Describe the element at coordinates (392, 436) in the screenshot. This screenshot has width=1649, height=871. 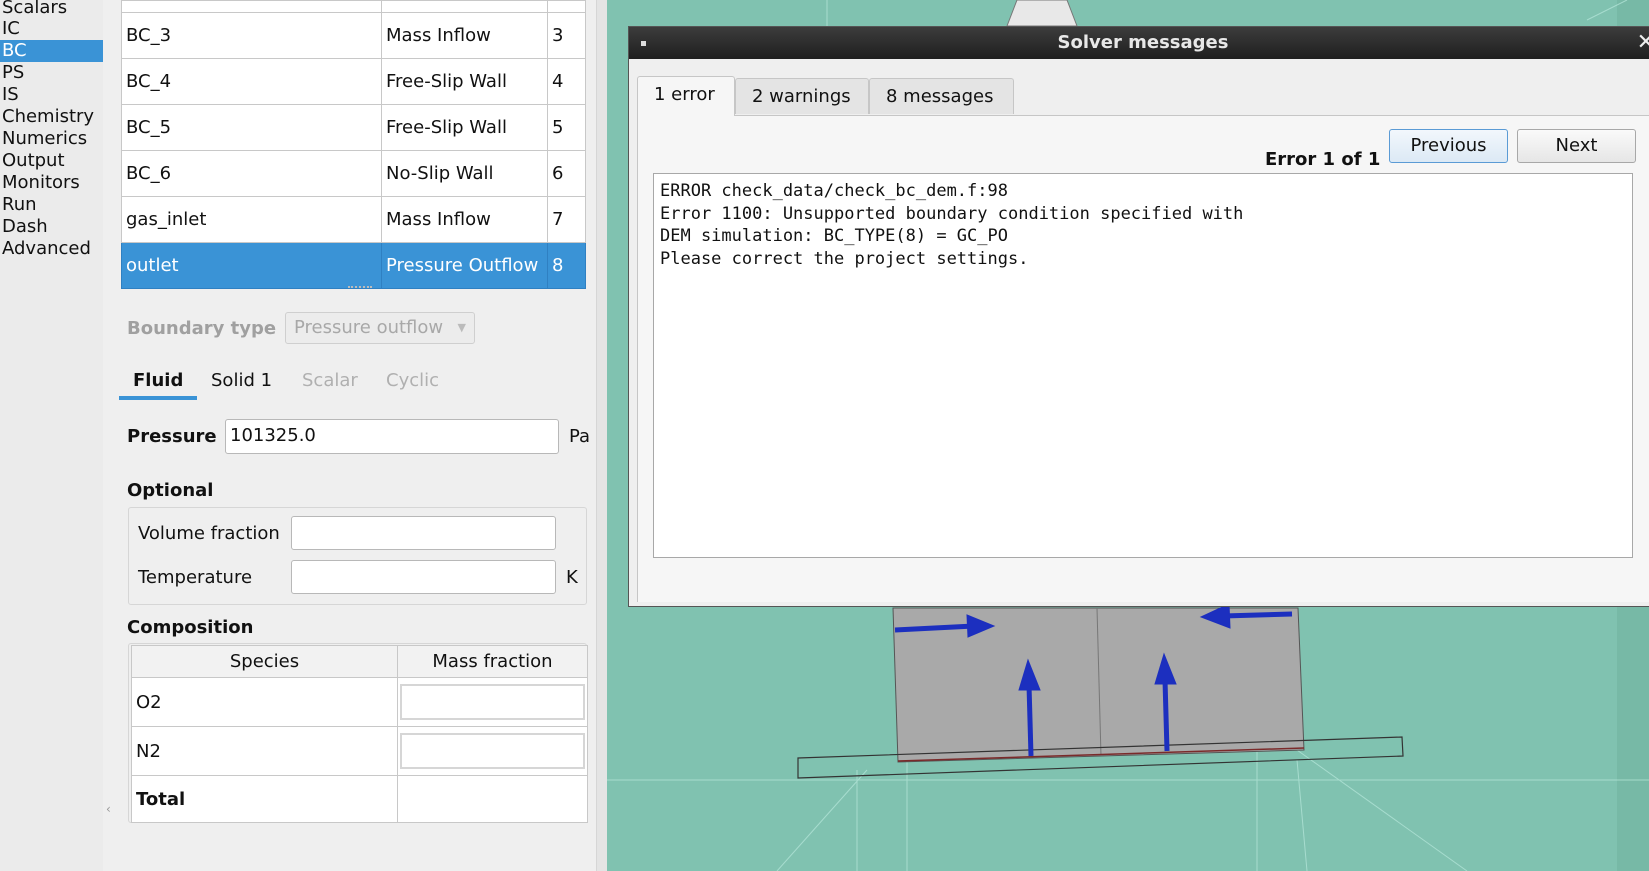
I see `pressure-input: 101325.0` at that location.